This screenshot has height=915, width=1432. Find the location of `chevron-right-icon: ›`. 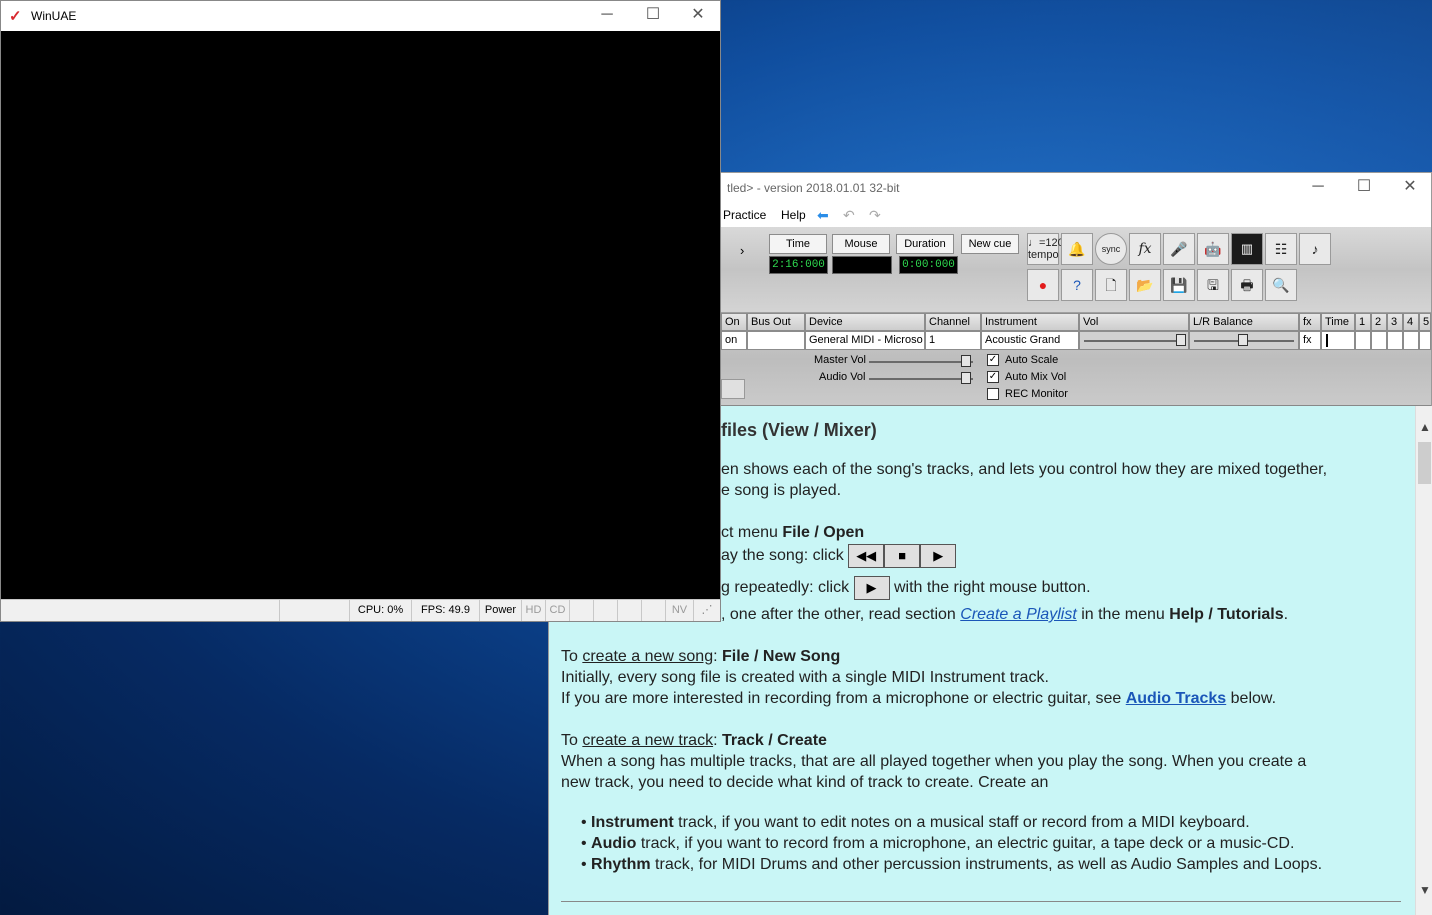

chevron-right-icon: › is located at coordinates (742, 250).